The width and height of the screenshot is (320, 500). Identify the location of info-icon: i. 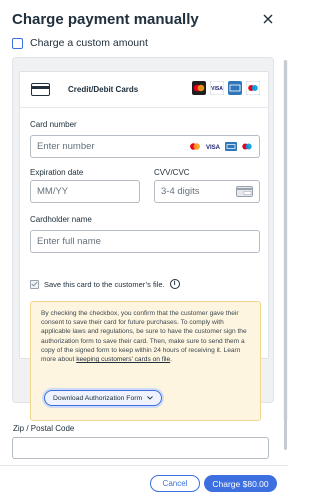
(174, 284).